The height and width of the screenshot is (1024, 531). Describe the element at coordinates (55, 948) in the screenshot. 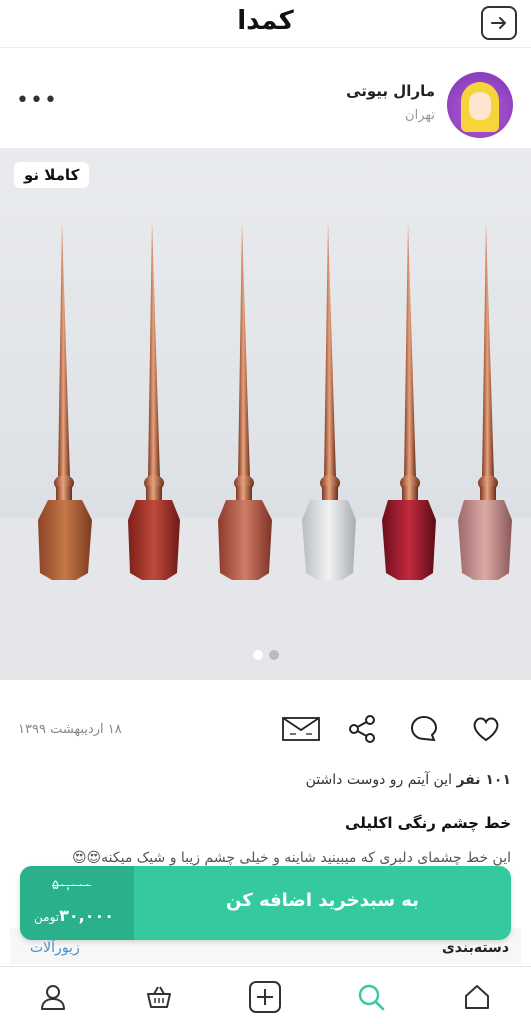

I see `category-link: زیورآلات` at that location.